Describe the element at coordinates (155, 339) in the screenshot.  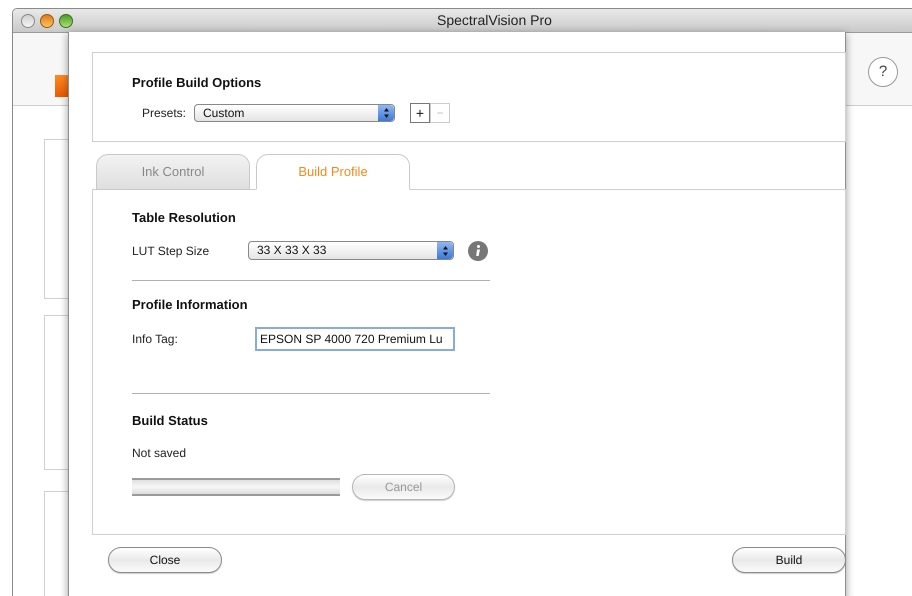
I see `info-tag-label: Info Tag:` at that location.